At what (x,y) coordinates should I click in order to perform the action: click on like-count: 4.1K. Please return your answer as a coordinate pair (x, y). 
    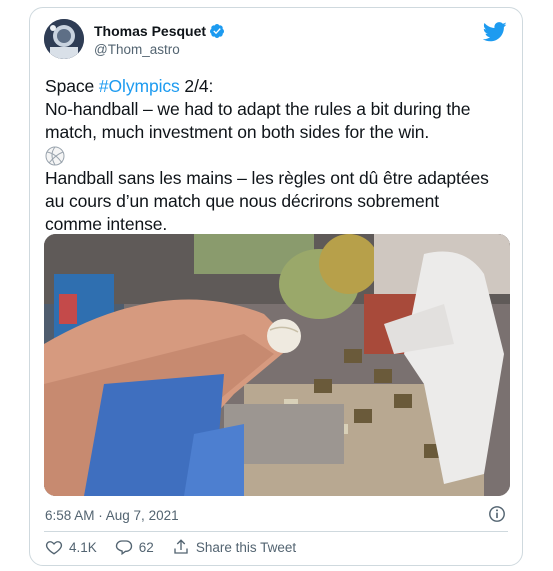
    Looking at the image, I should click on (83, 547).